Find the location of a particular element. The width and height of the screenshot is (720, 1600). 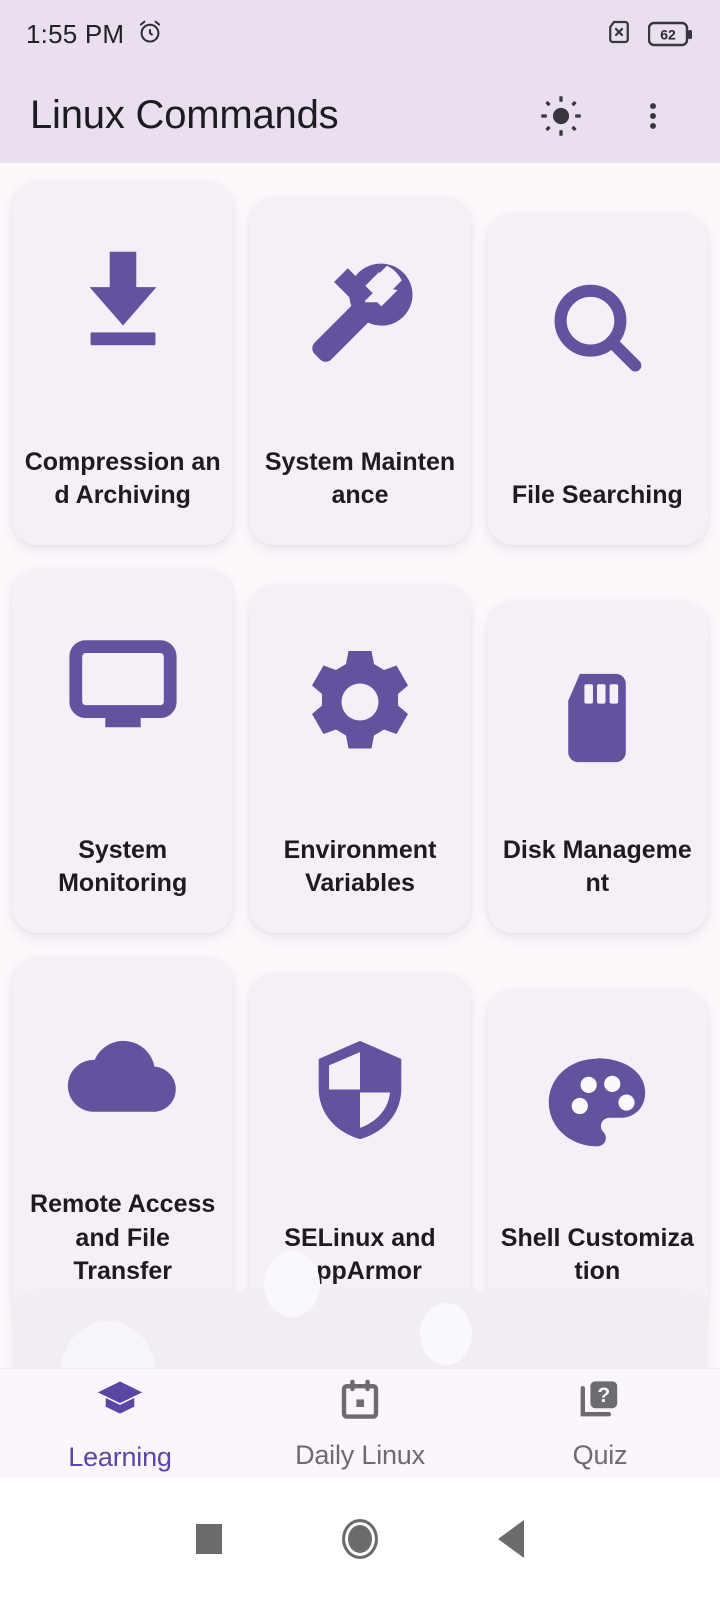

archive-download-icon is located at coordinates (123, 298).